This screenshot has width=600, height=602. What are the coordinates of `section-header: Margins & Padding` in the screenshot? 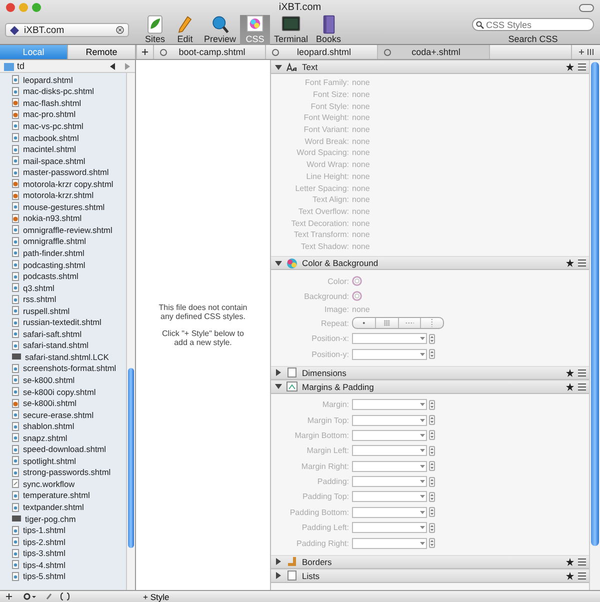 It's located at (430, 387).